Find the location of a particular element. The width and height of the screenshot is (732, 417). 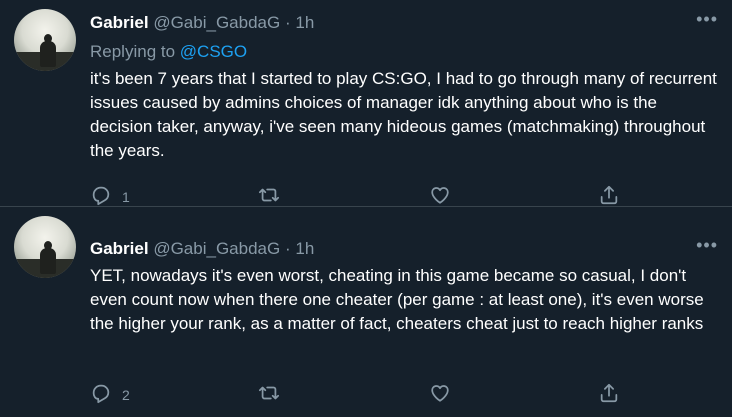

mention-link: @CSGO is located at coordinates (213, 51).